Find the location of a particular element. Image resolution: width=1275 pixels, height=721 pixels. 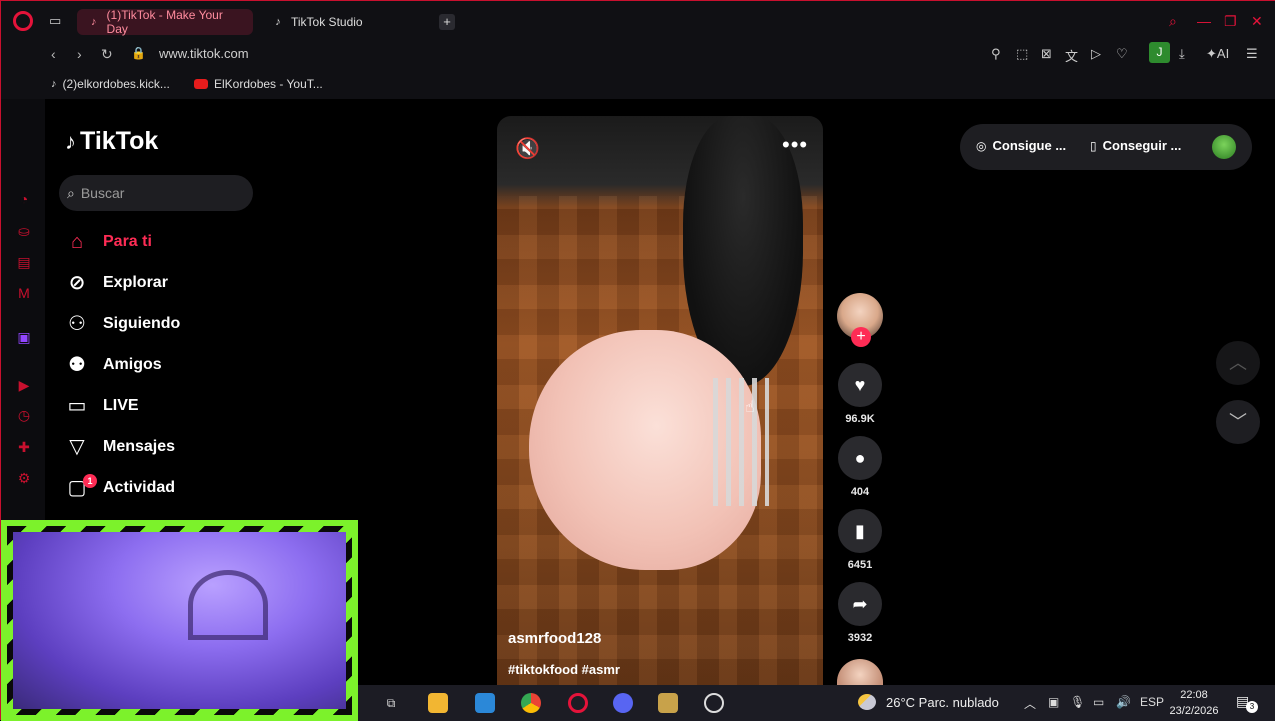

video-username: asmrfood128 is located at coordinates (554, 638).